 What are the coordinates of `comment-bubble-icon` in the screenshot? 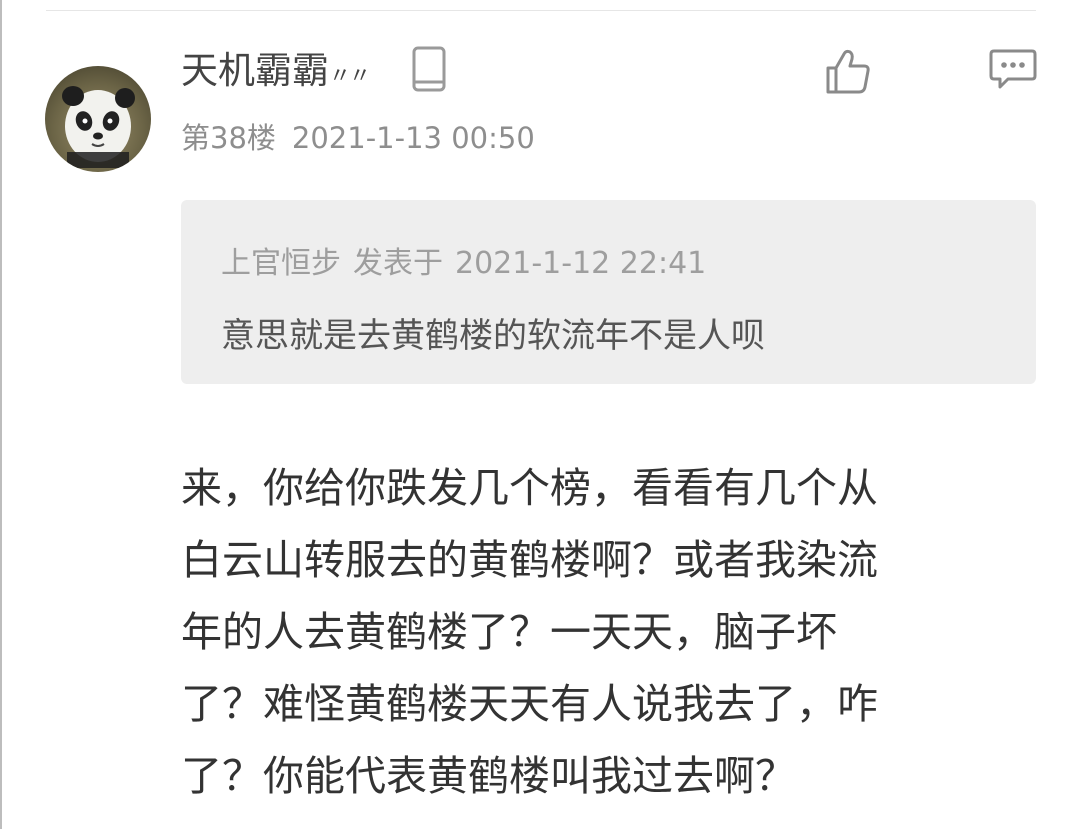 It's located at (1013, 69).